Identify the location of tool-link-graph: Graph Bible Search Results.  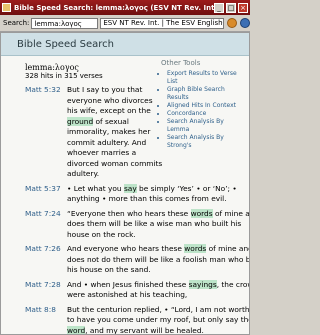
(207, 94).